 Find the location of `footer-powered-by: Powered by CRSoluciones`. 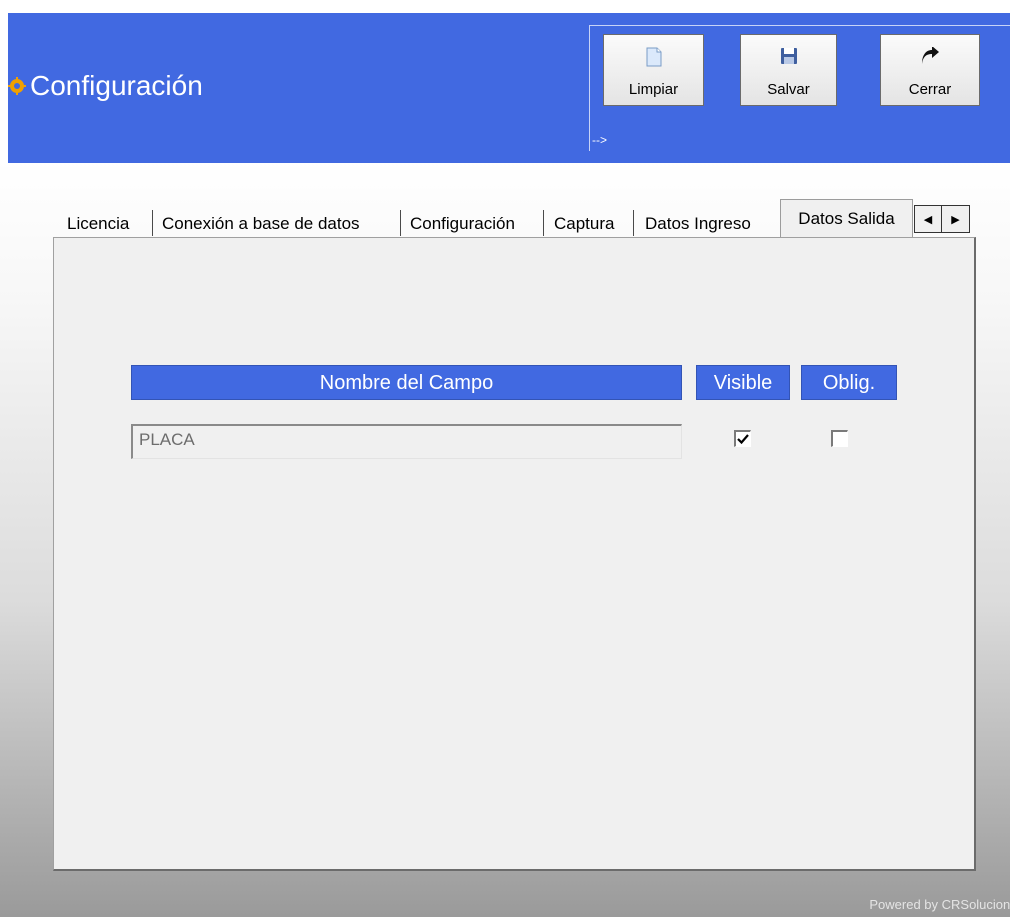

footer-powered-by: Powered by CRSoluciones is located at coordinates (939, 904).